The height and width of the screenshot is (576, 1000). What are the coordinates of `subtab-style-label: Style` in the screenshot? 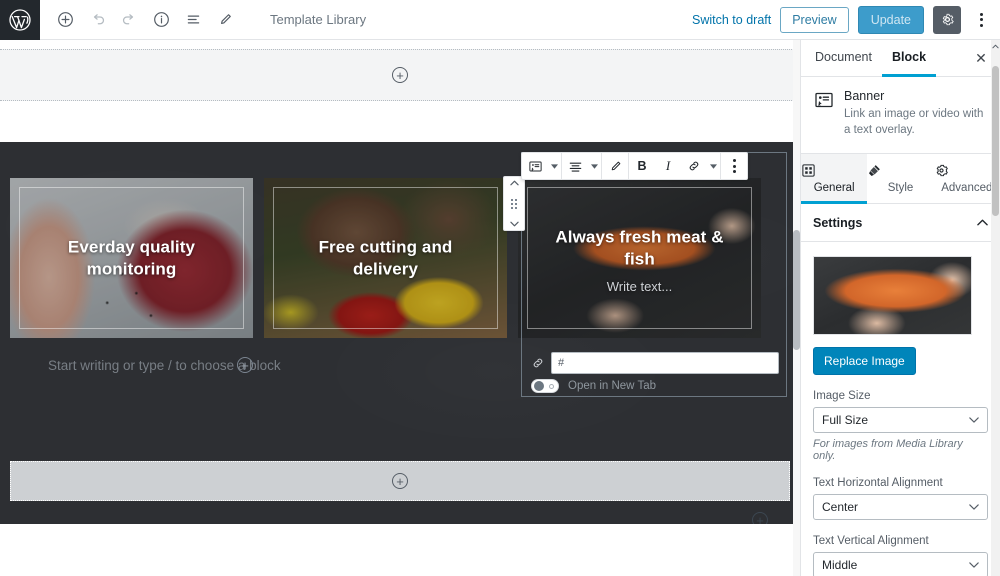 It's located at (900, 187).